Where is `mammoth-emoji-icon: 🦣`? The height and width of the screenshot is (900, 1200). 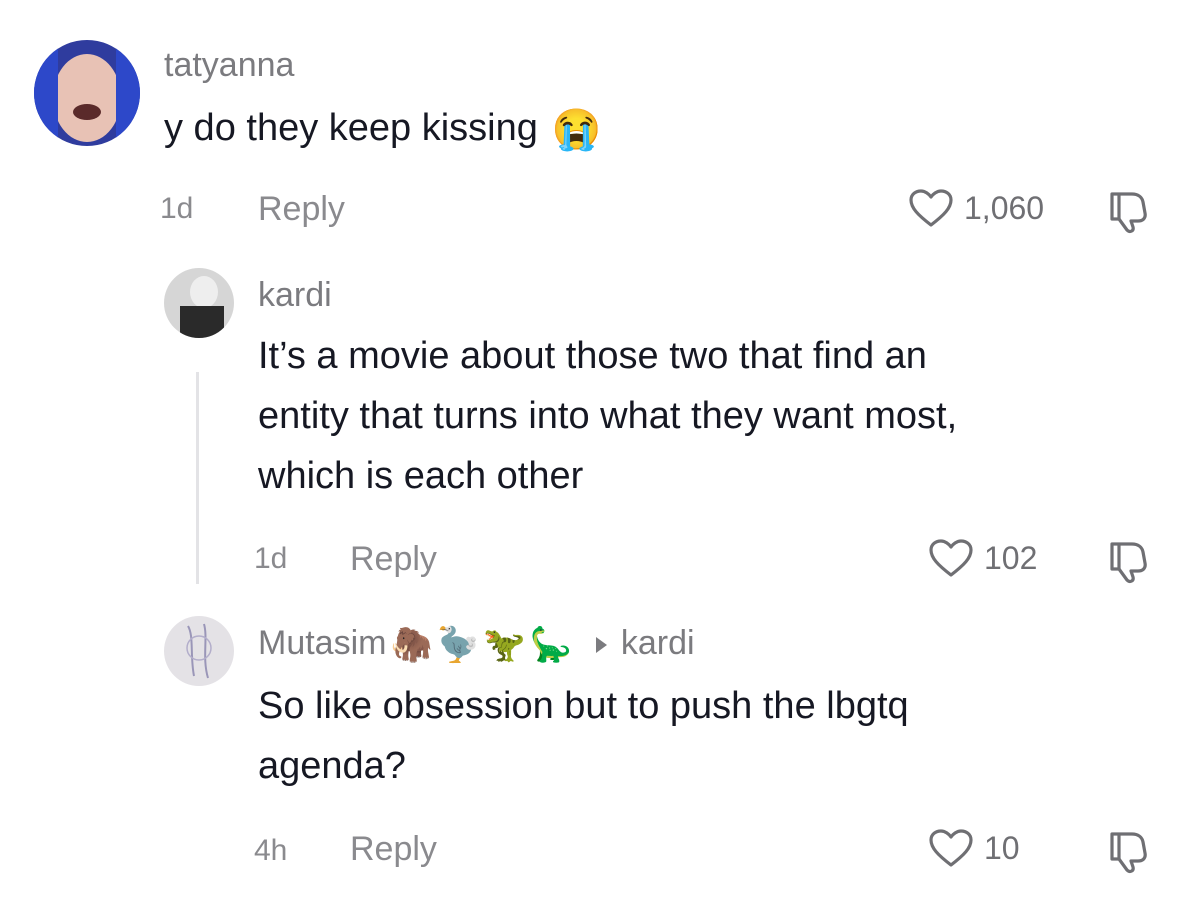 mammoth-emoji-icon: 🦣 is located at coordinates (411, 645).